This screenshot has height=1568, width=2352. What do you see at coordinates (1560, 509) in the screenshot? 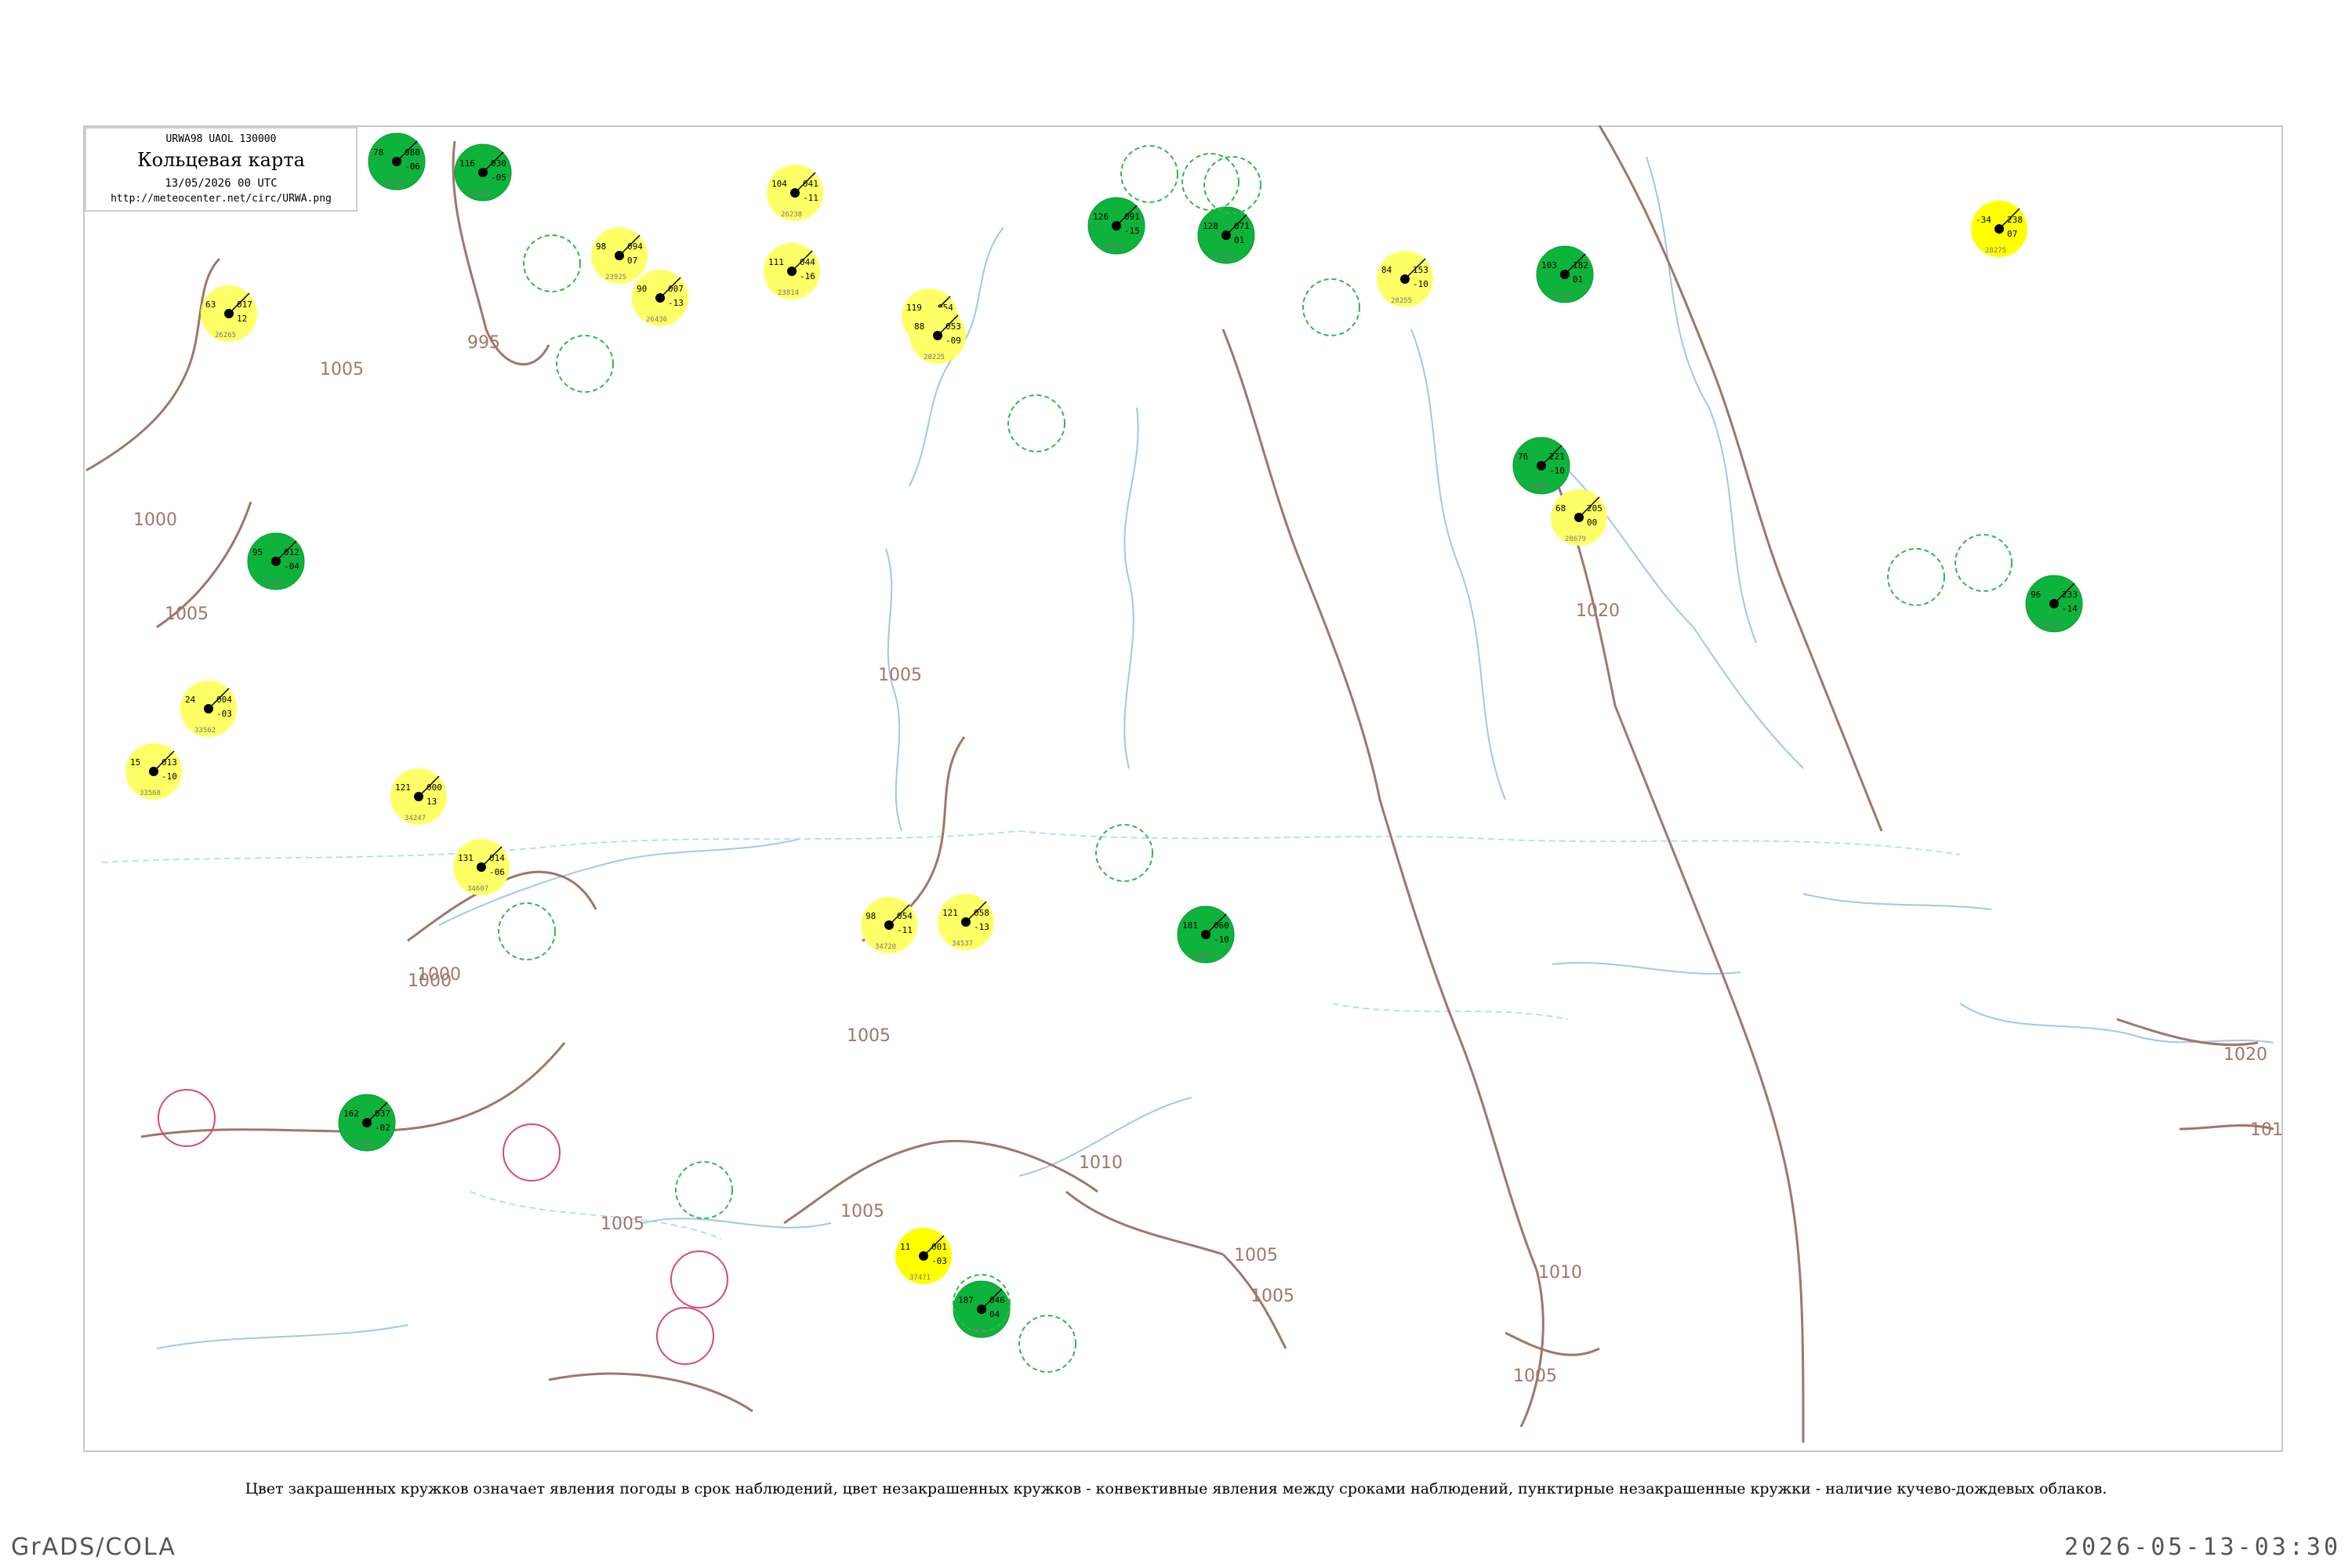
I see `station-temperature: 68` at bounding box center [1560, 509].